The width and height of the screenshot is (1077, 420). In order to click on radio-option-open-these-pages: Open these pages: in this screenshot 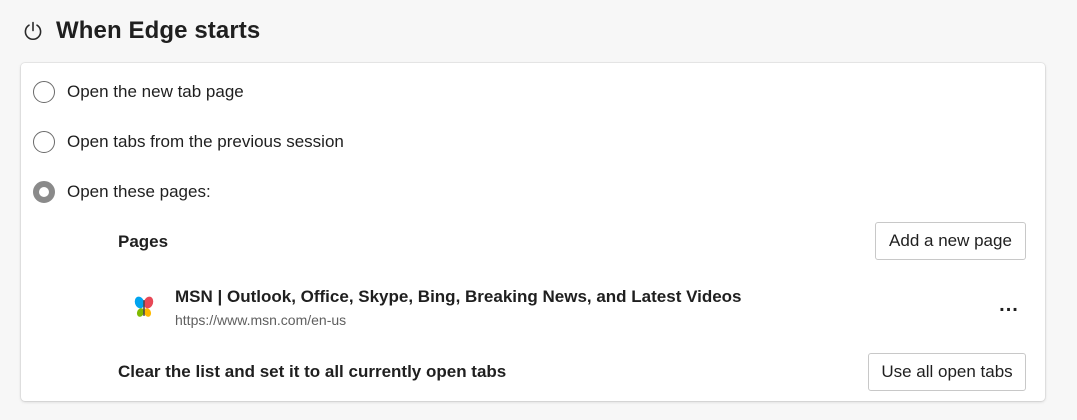, I will do `click(122, 192)`.